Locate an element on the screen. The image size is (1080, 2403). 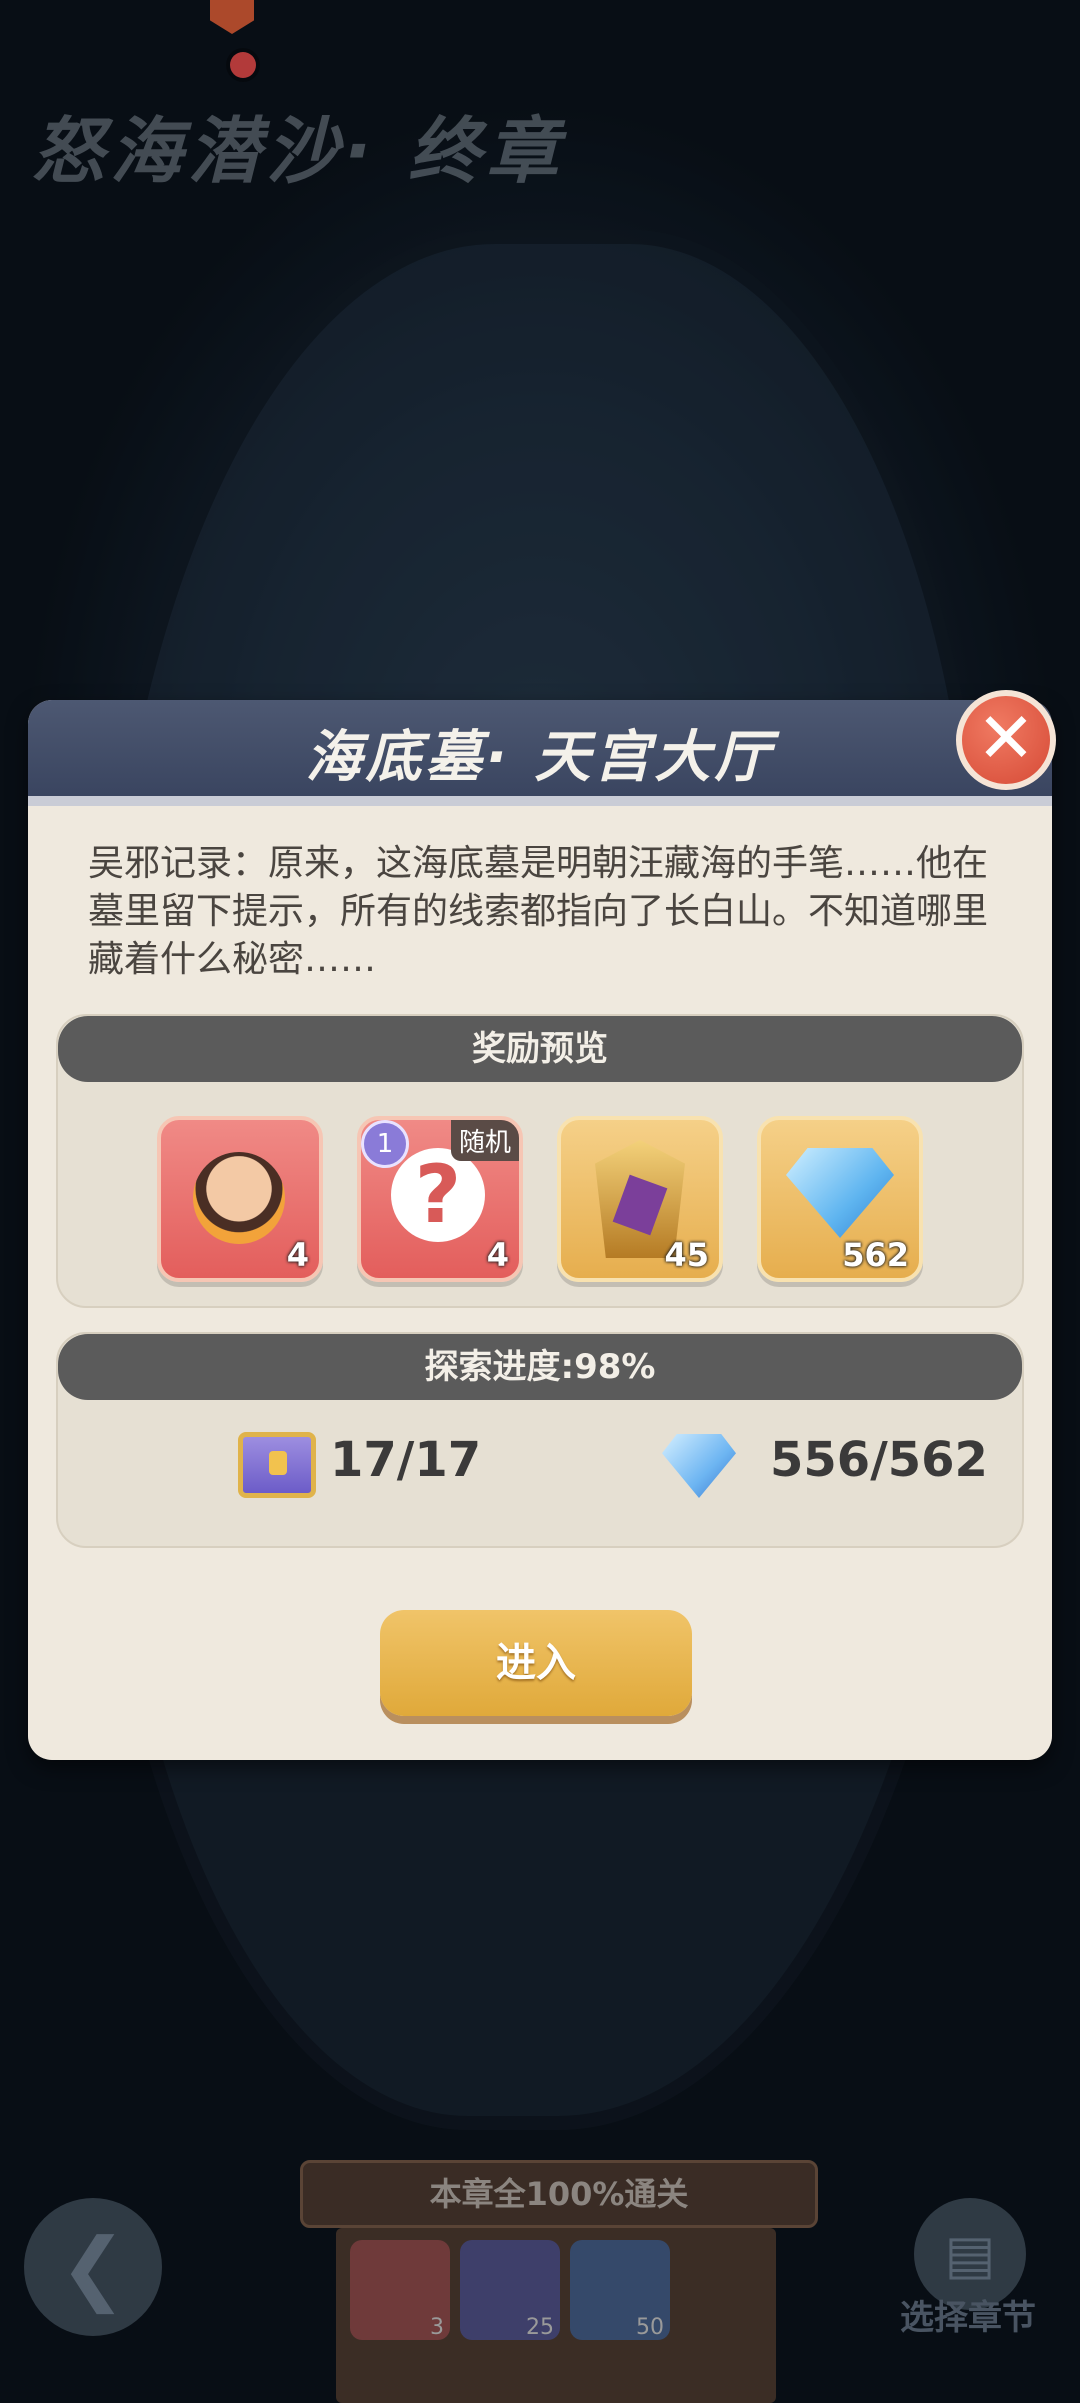
reward-list: 4 ? 1 随机 4 45 562 is located at coordinates (540, 1199).